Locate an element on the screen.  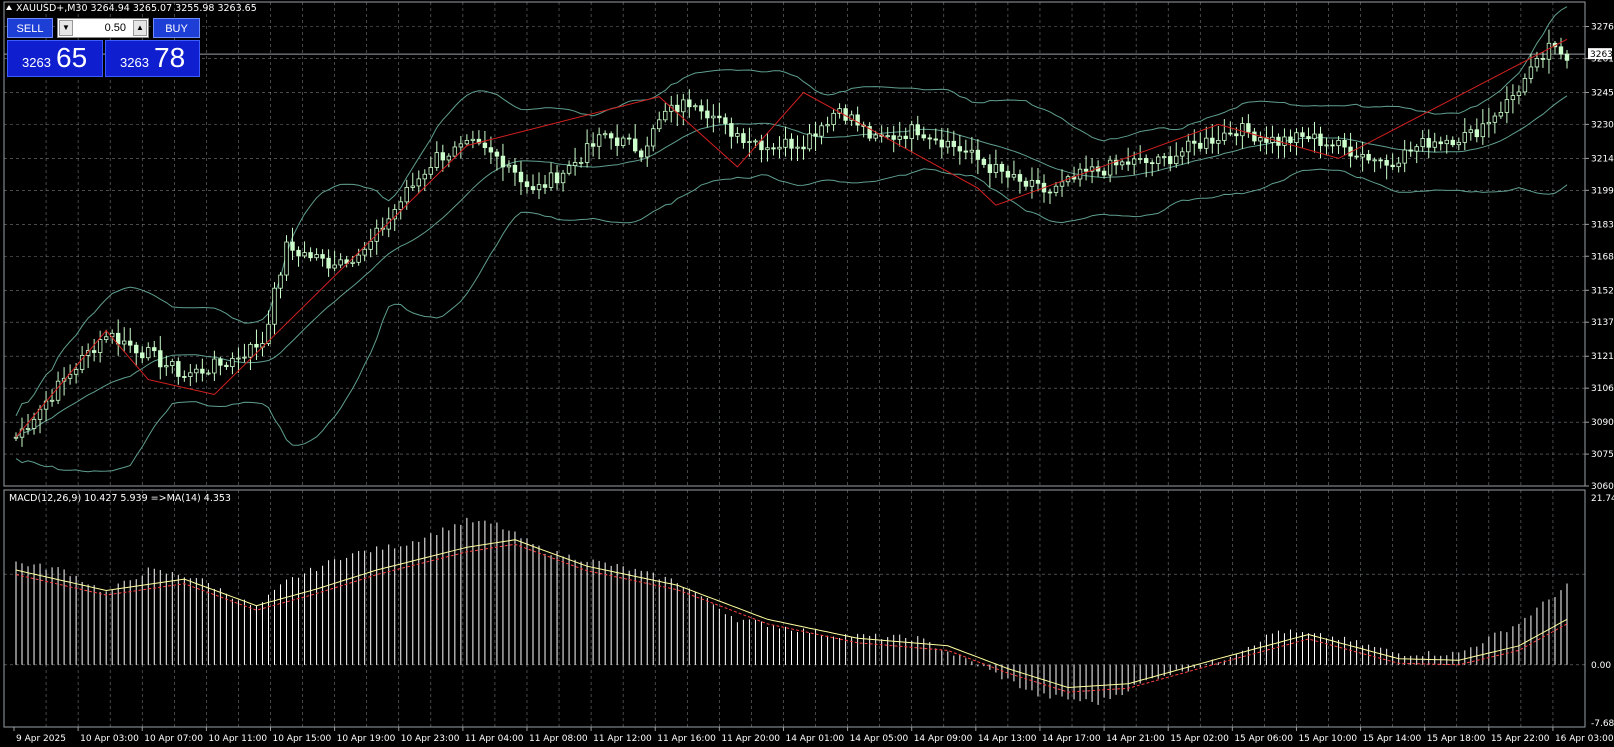
one-click-trading-panel: SELL ▼ 0.50 ▲ BUY 3263 65 3263 78 is located at coordinates (103, 47).